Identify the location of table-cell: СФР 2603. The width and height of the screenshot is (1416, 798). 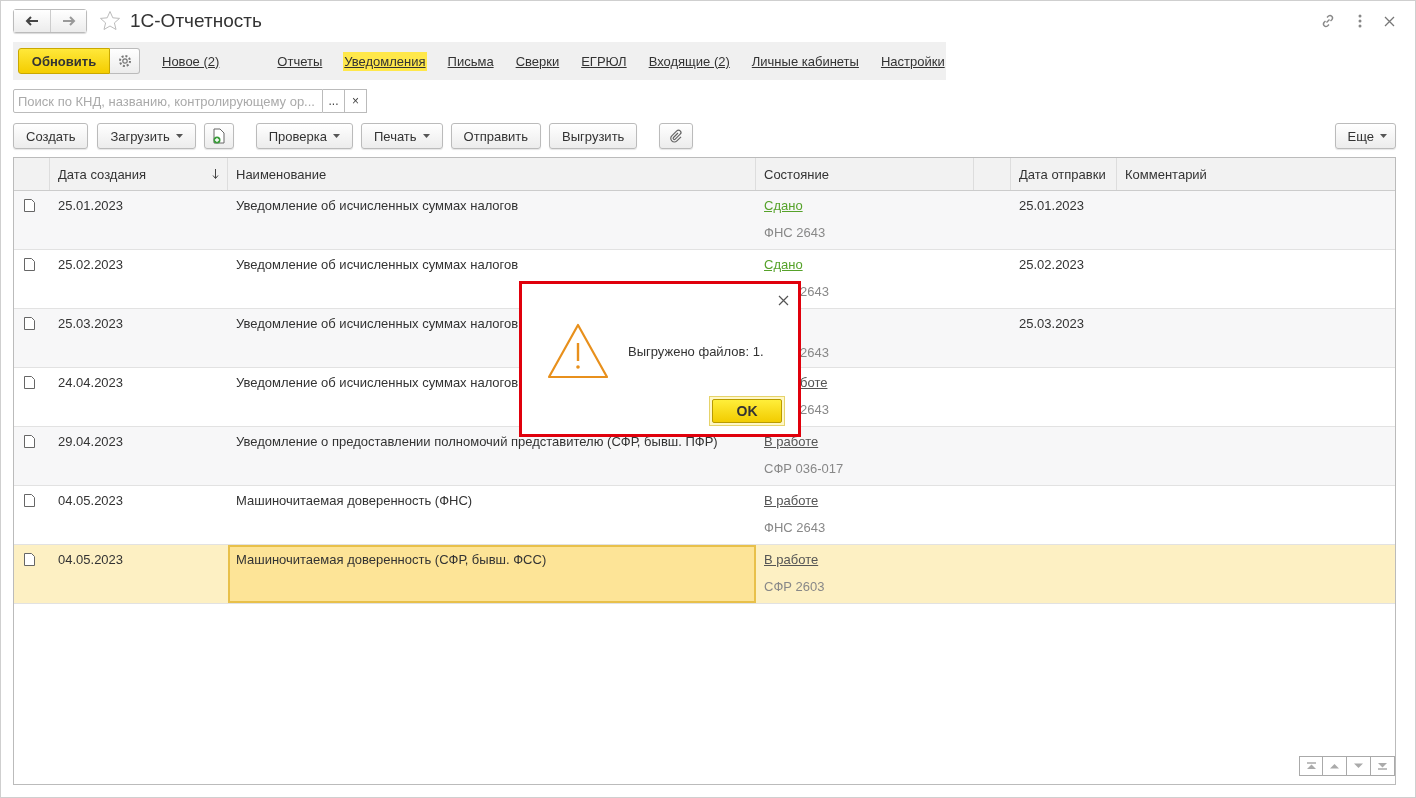
(794, 586).